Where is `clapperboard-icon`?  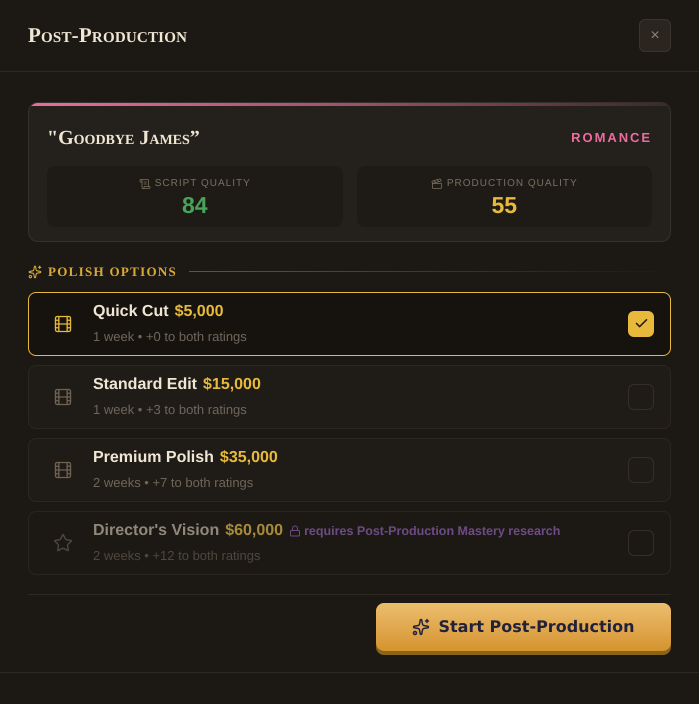 clapperboard-icon is located at coordinates (436, 184).